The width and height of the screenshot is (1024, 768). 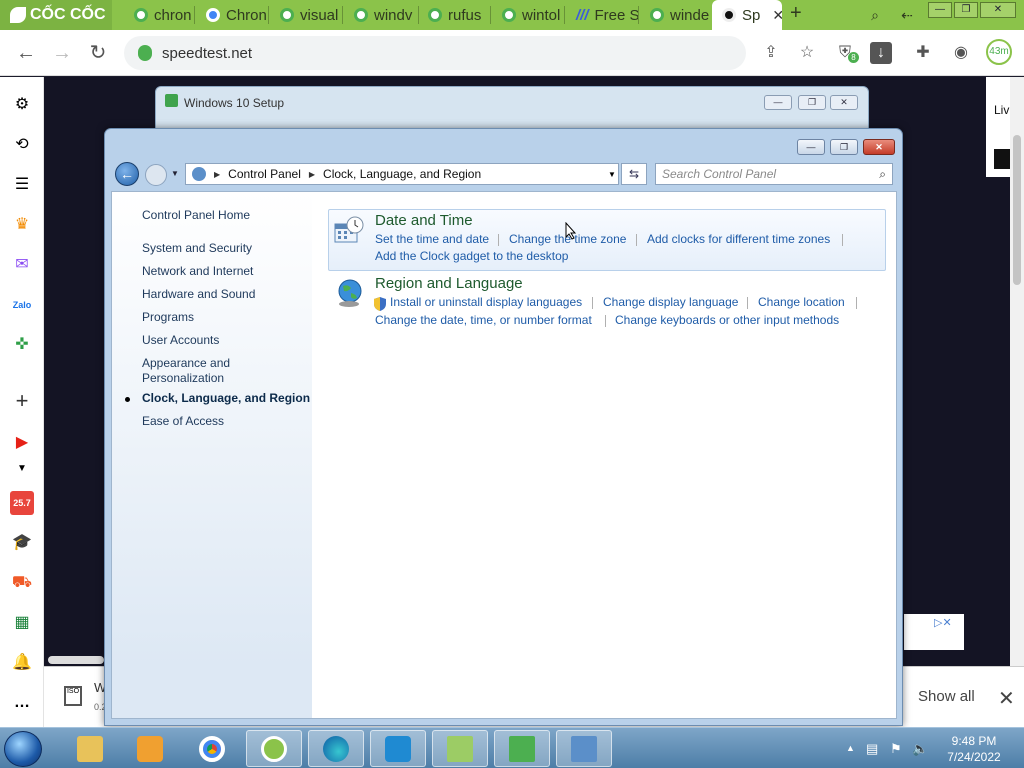 I want to click on system-clock: 9:48 PM 7/24/2022, so click(x=974, y=749).